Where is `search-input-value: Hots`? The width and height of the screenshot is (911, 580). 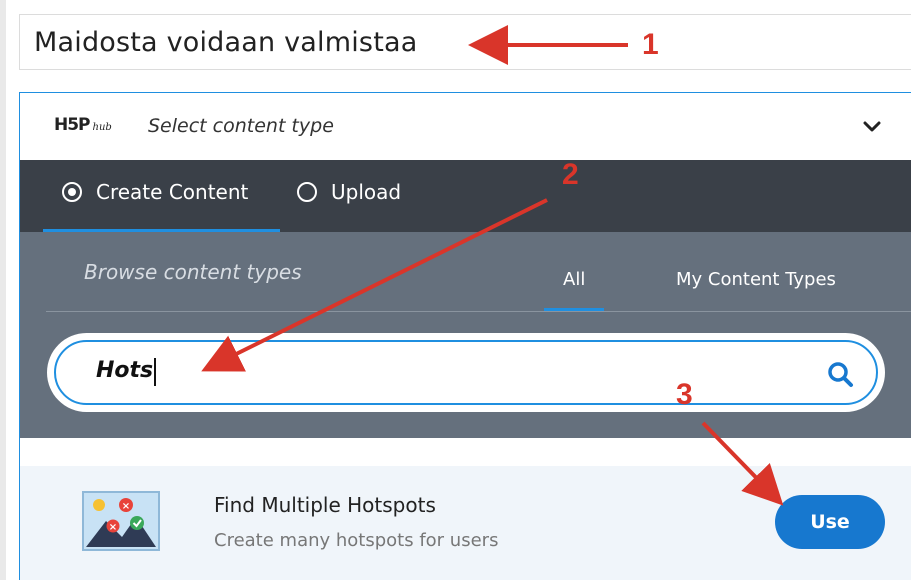
search-input-value: Hots is located at coordinates (125, 370).